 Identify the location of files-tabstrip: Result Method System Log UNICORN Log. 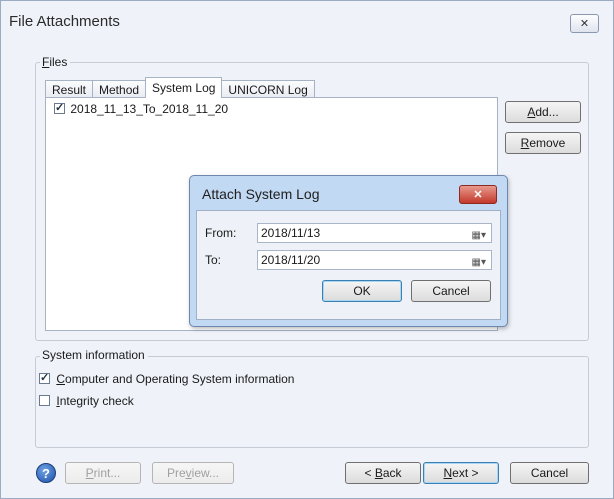
(180, 87).